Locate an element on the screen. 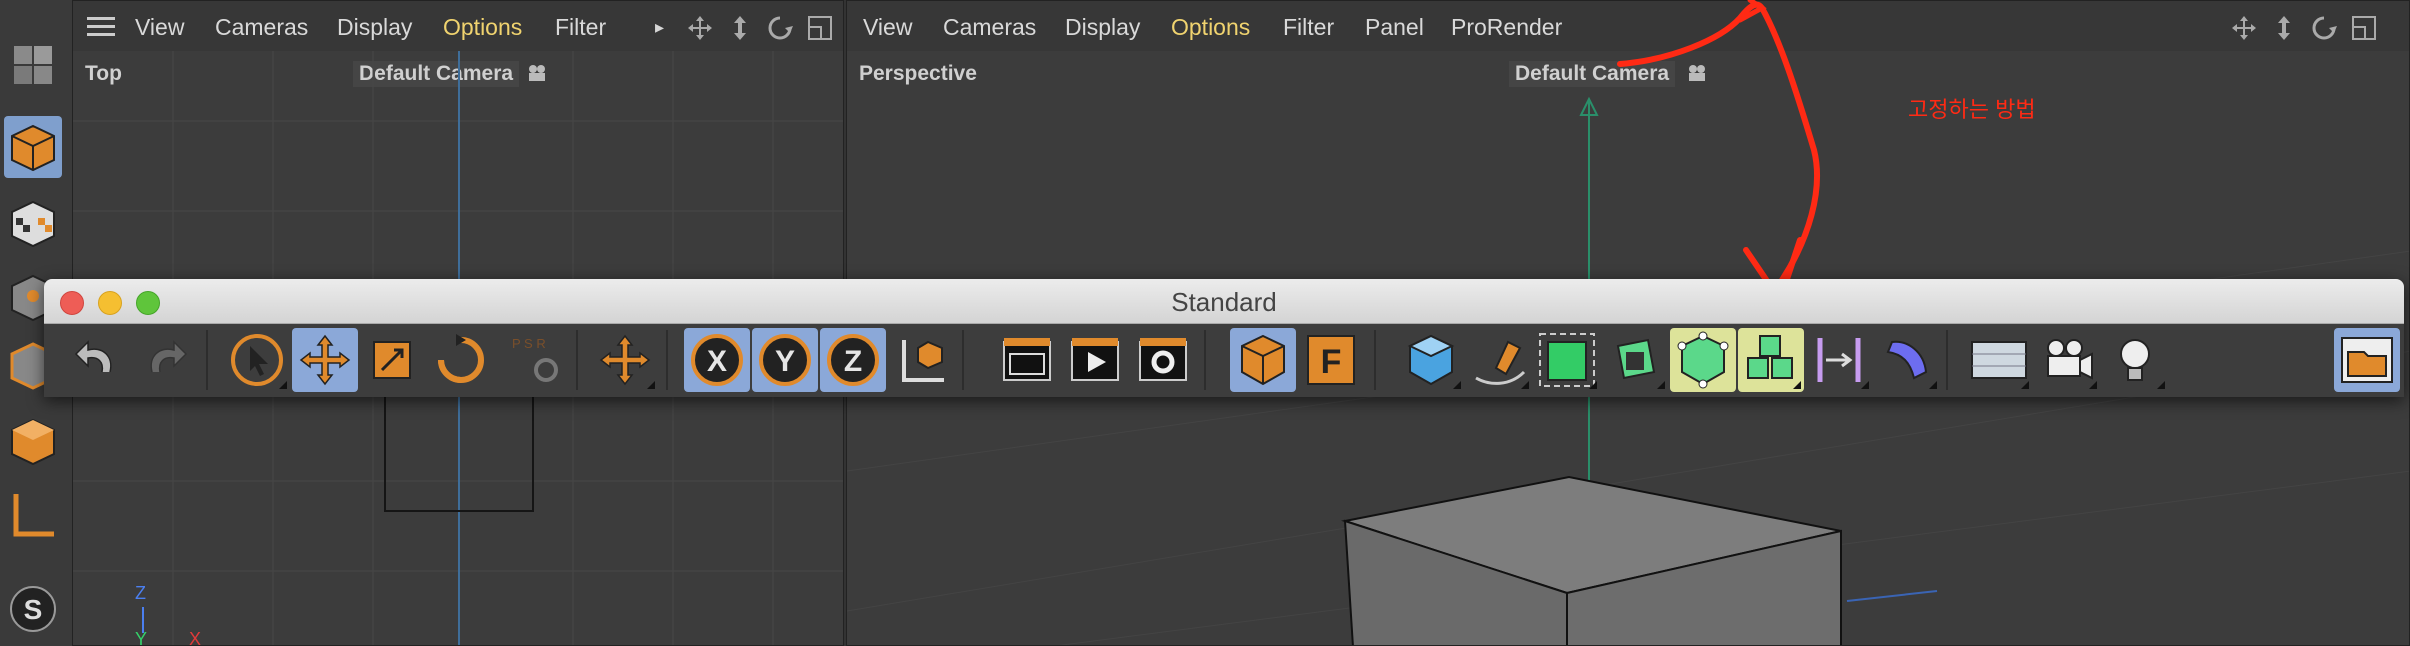 Image resolution: width=2410 pixels, height=646 pixels. subdivision-icon is located at coordinates (1567, 360).